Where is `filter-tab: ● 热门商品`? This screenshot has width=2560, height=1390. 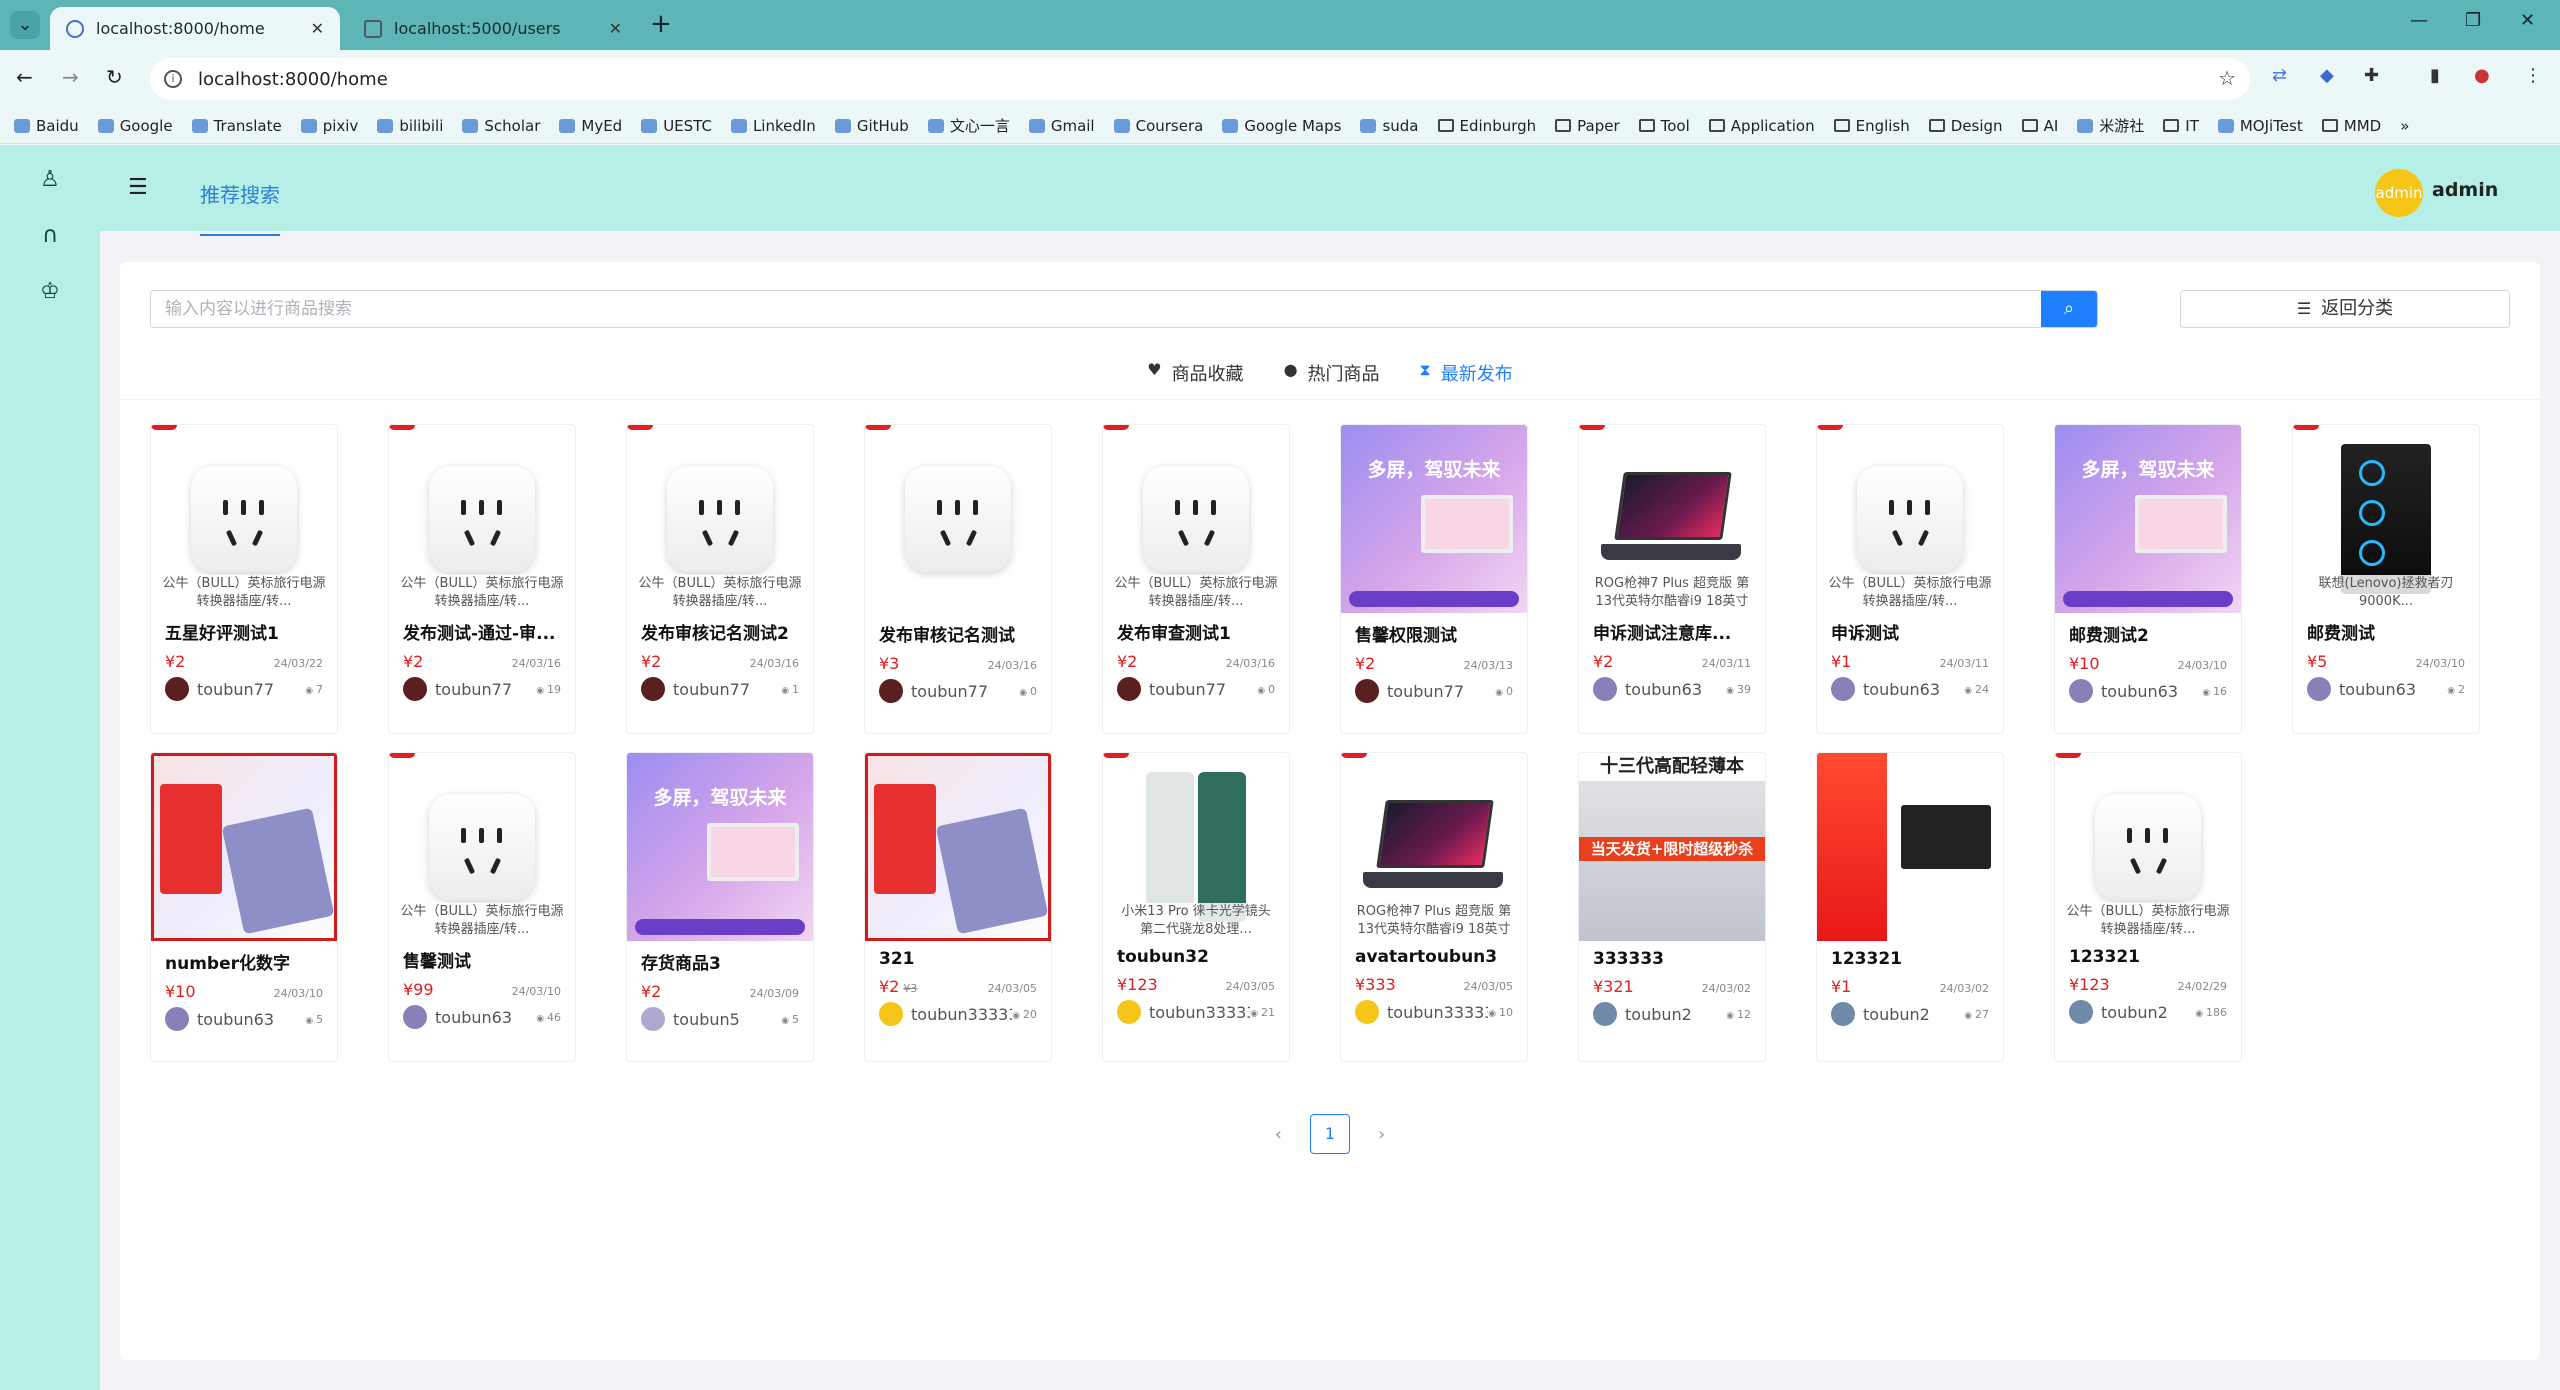 filter-tab: ● 热门商品 is located at coordinates (1332, 379).